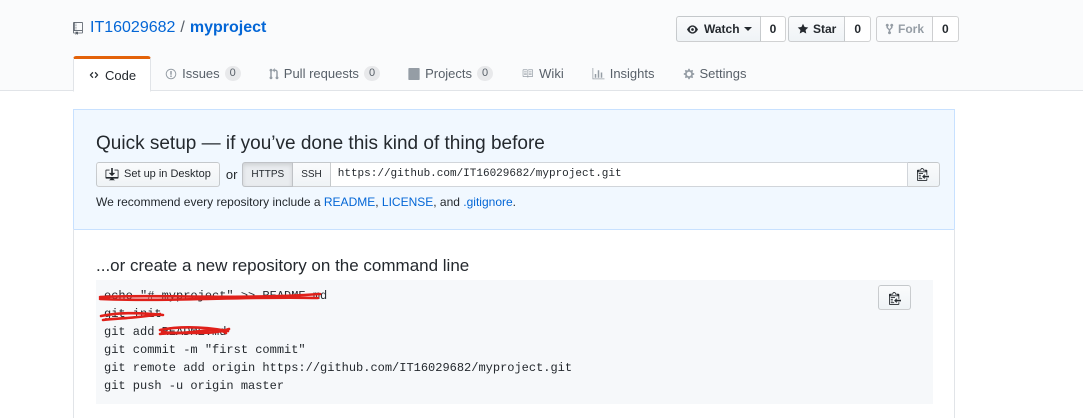  I want to click on setup-in-desktop-label: Set up in Desktop, so click(167, 174).